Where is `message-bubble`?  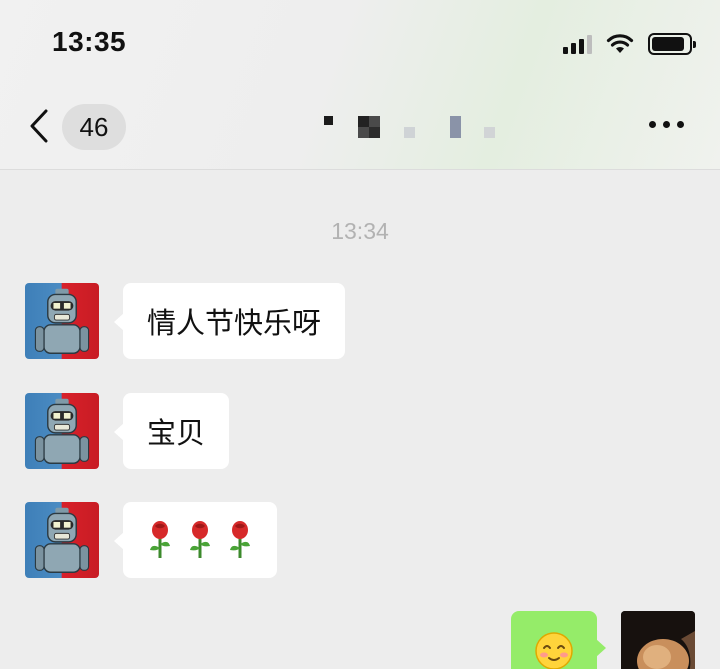 message-bubble is located at coordinates (195, 540).